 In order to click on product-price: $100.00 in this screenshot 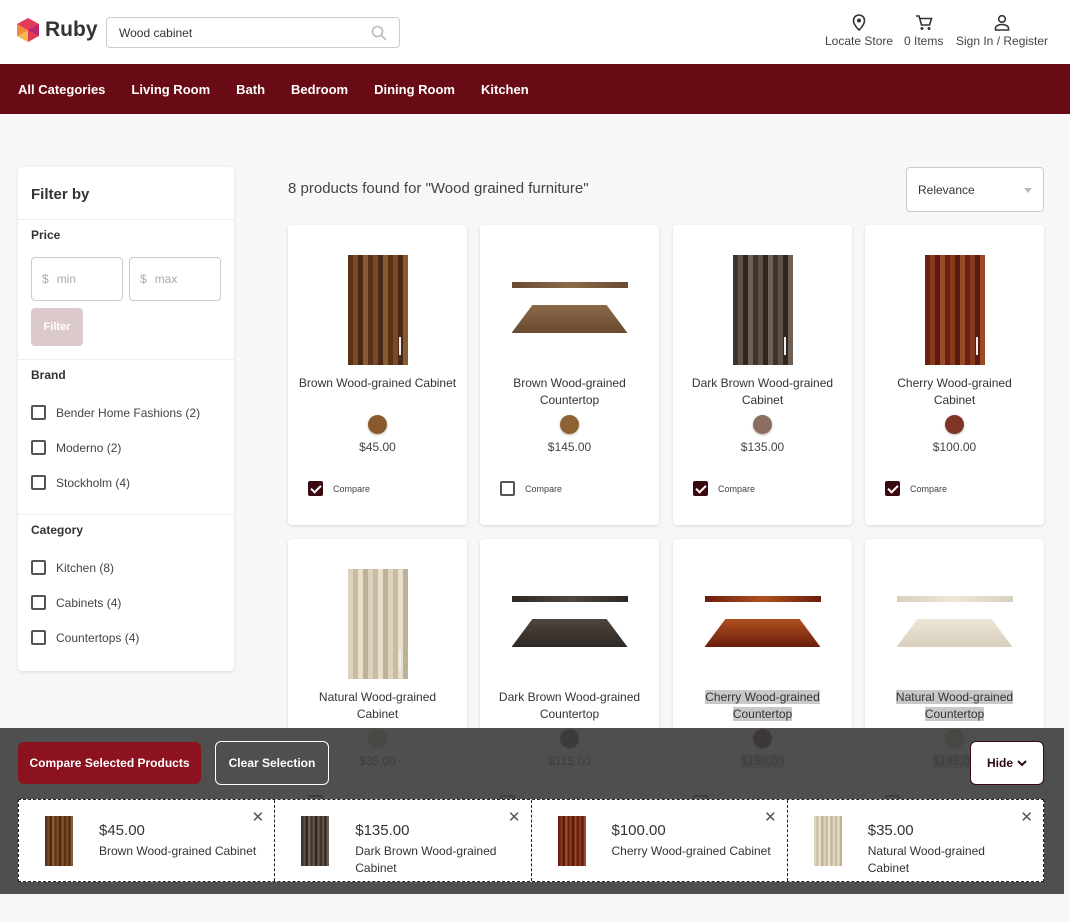, I will do `click(954, 447)`.